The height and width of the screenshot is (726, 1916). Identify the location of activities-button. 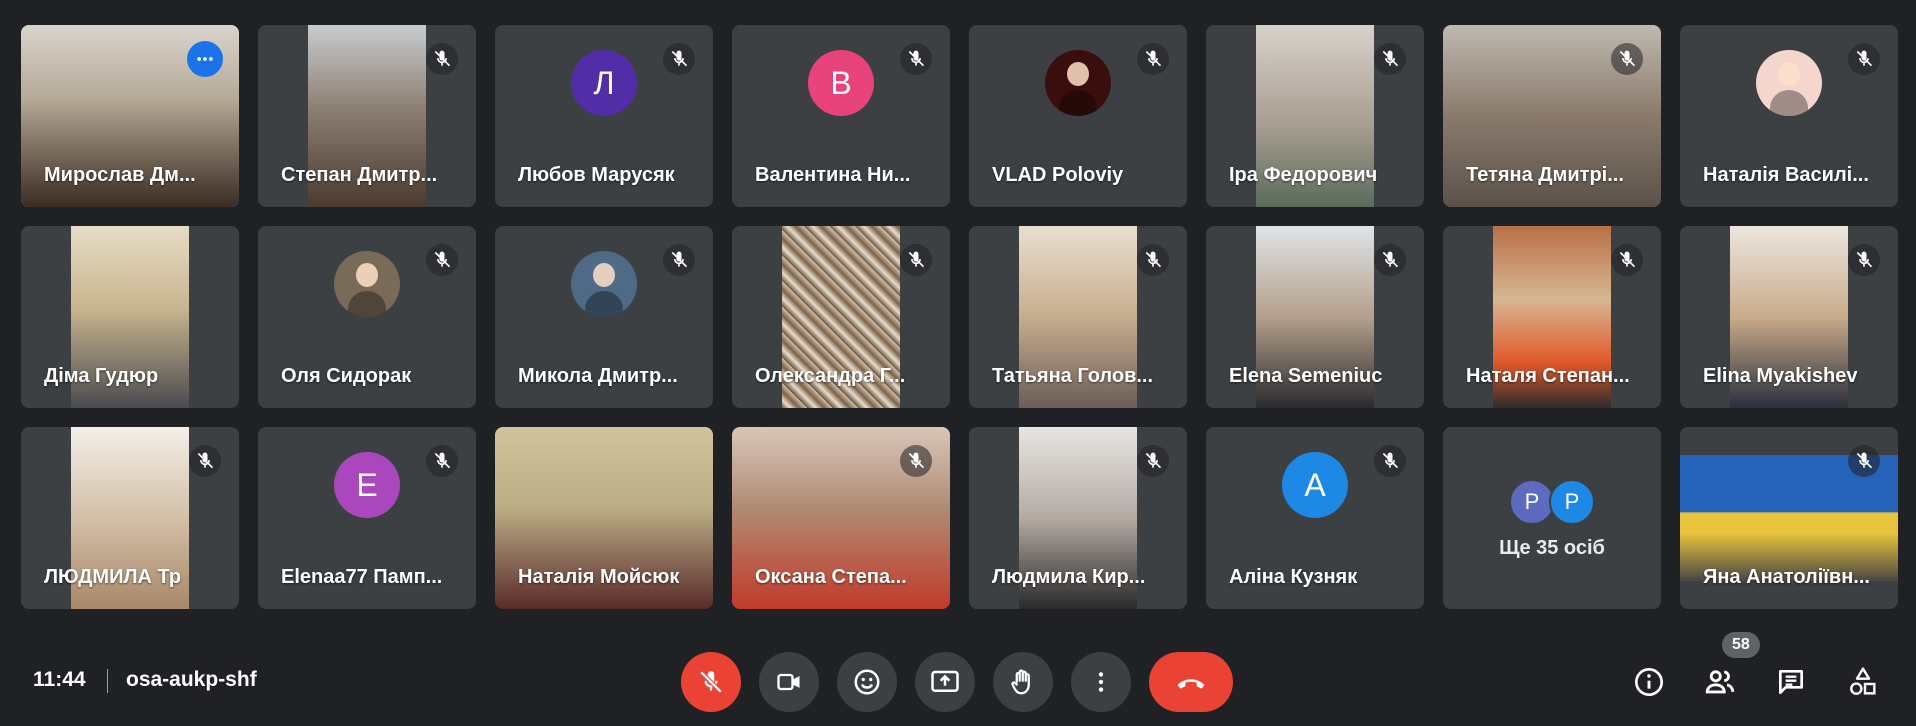
(1863, 682).